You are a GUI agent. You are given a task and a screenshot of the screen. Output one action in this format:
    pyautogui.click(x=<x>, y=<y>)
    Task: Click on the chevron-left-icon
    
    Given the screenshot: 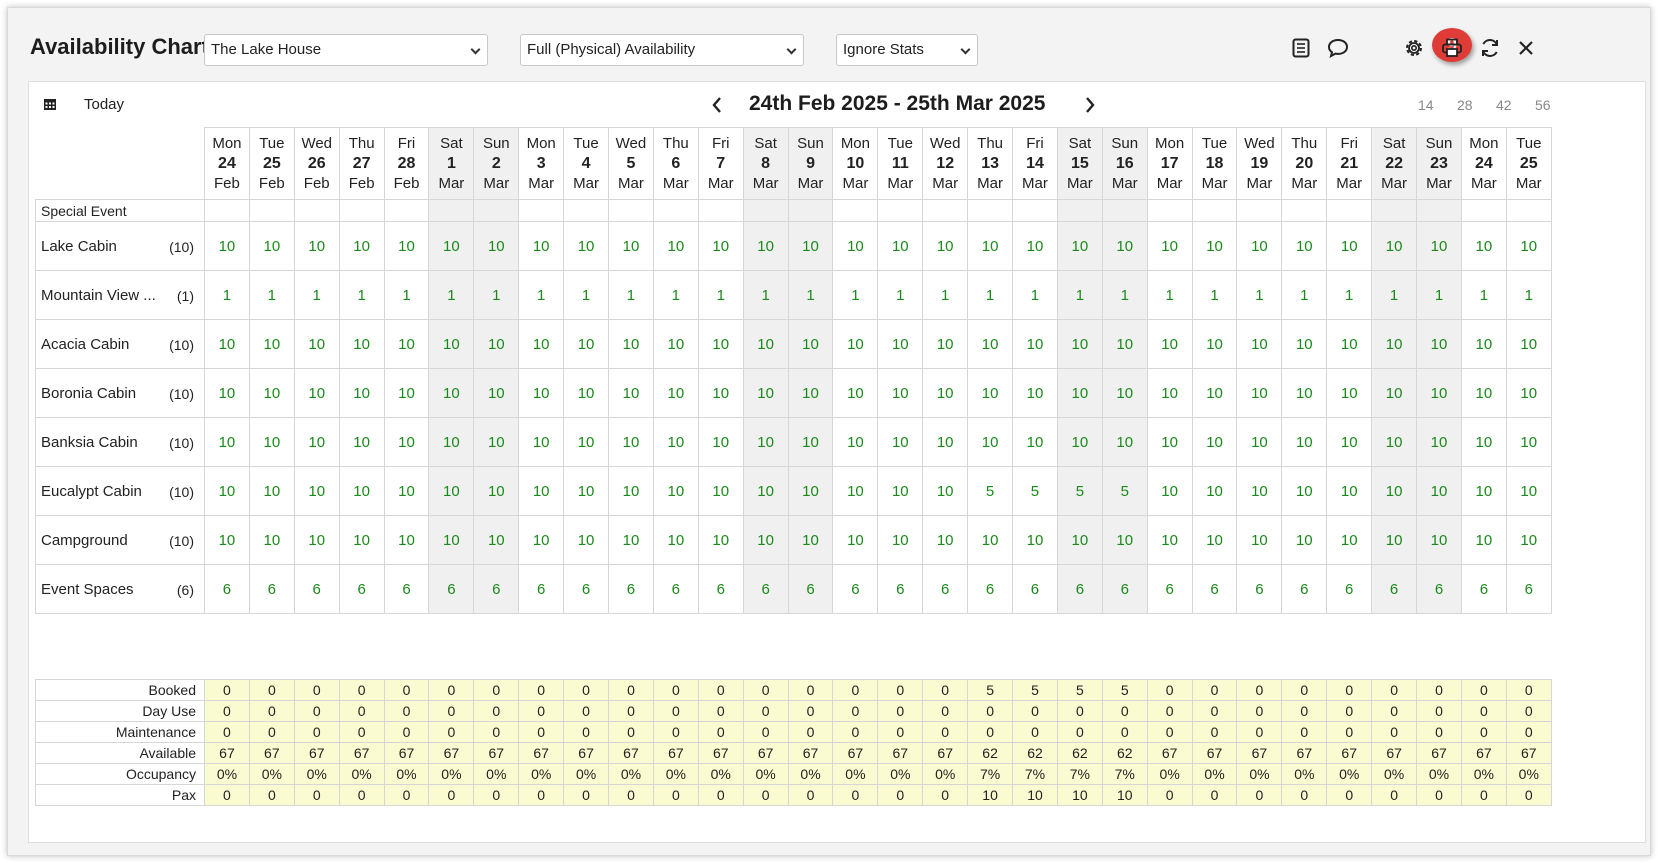 What is the action you would take?
    pyautogui.click(x=717, y=107)
    